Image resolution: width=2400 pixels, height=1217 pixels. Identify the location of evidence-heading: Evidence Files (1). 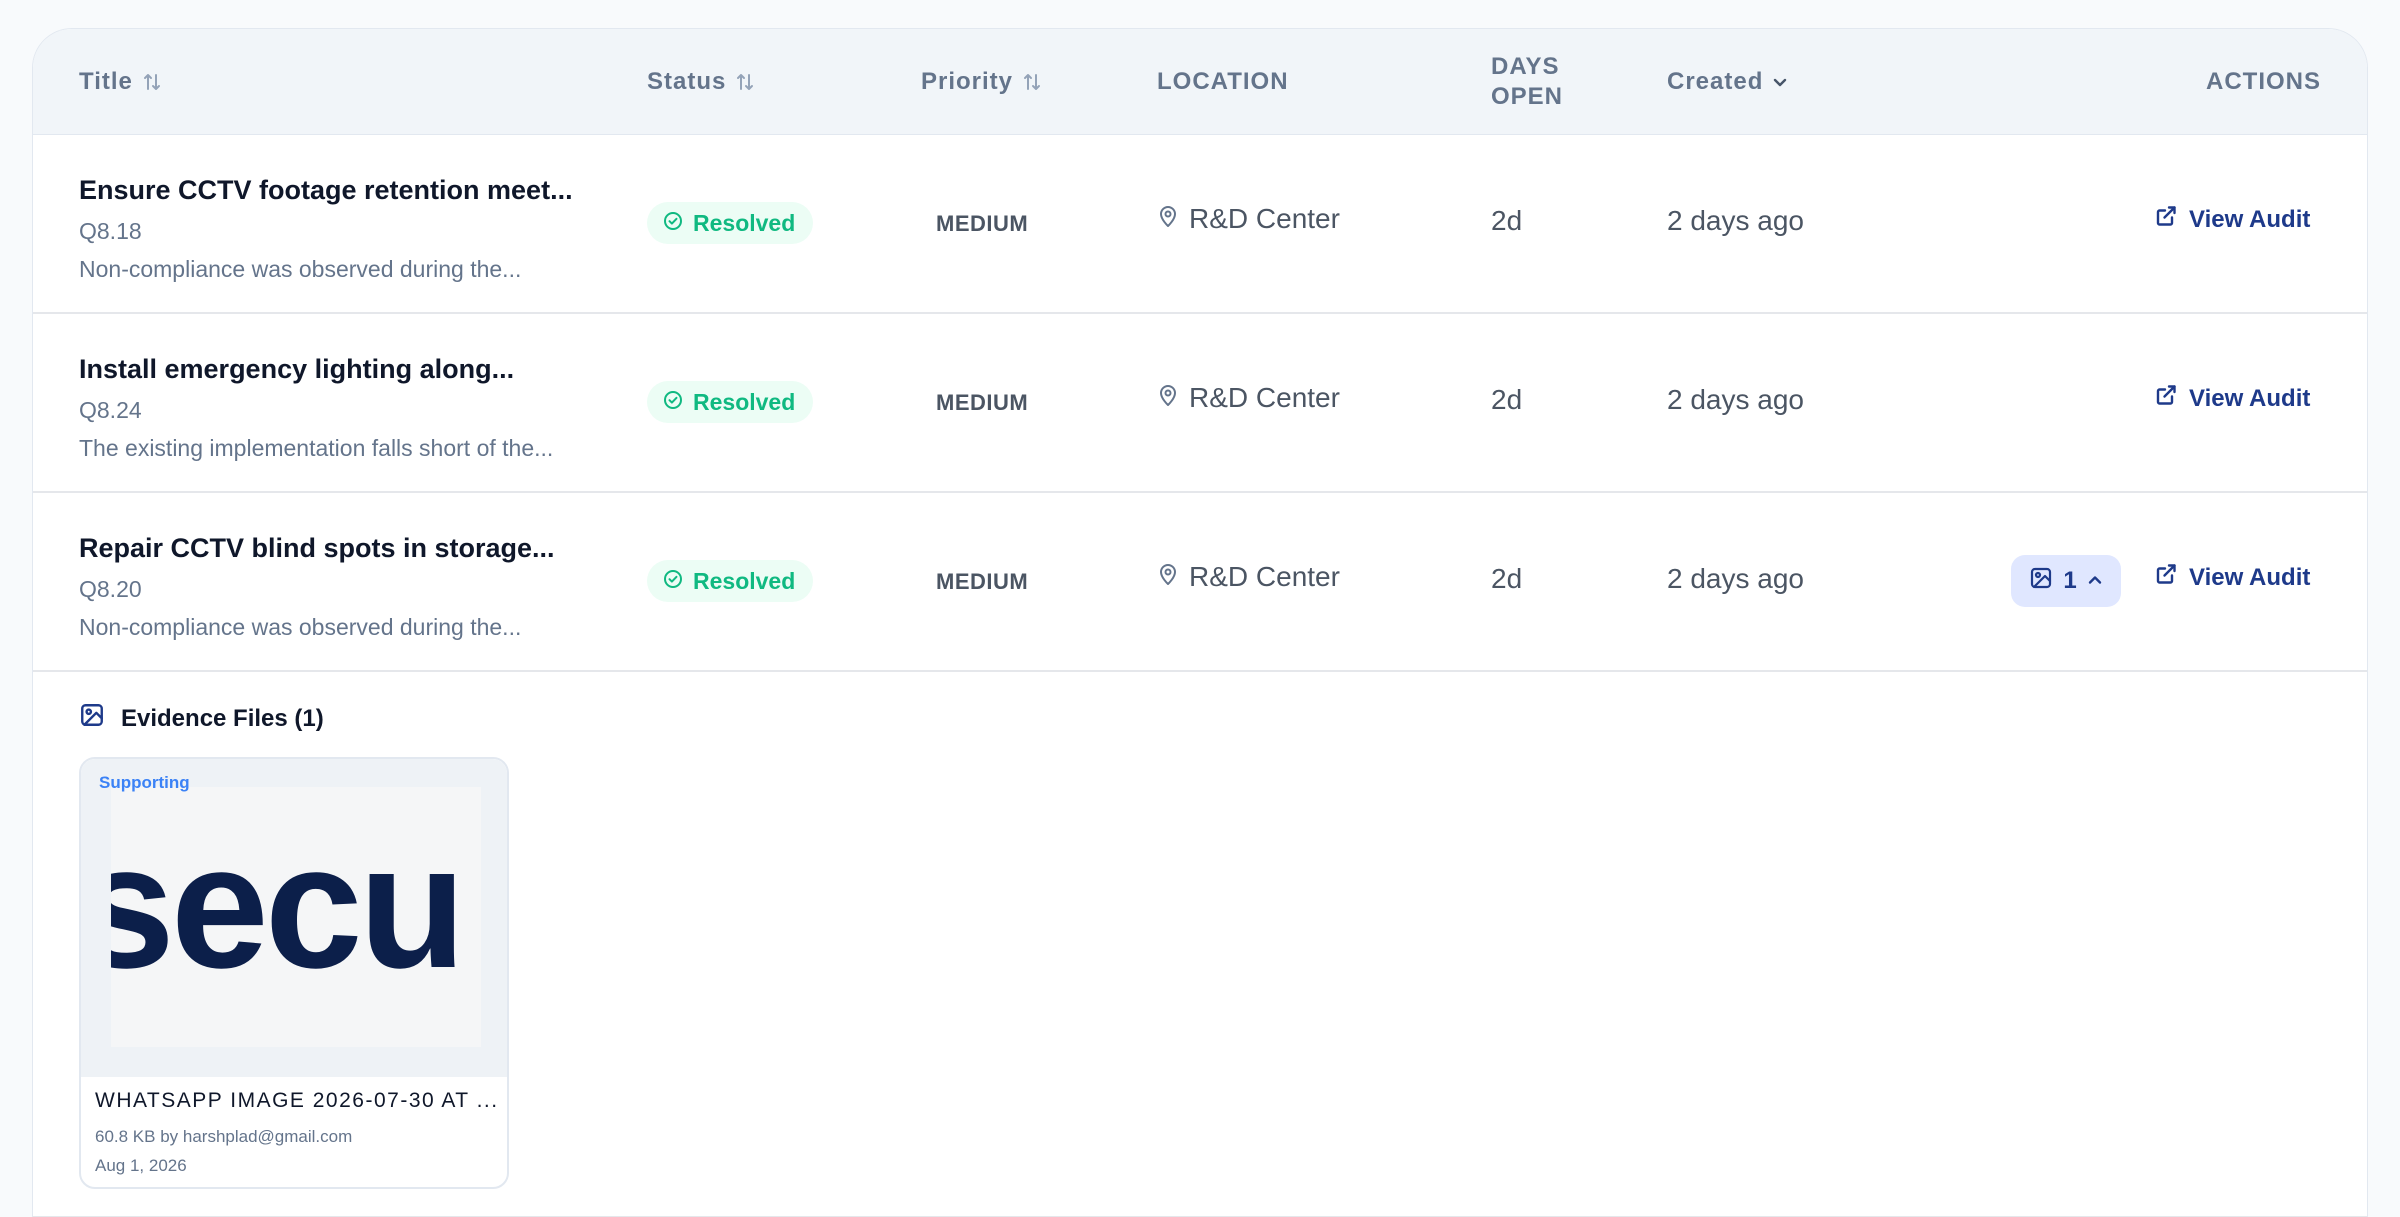
(201, 718).